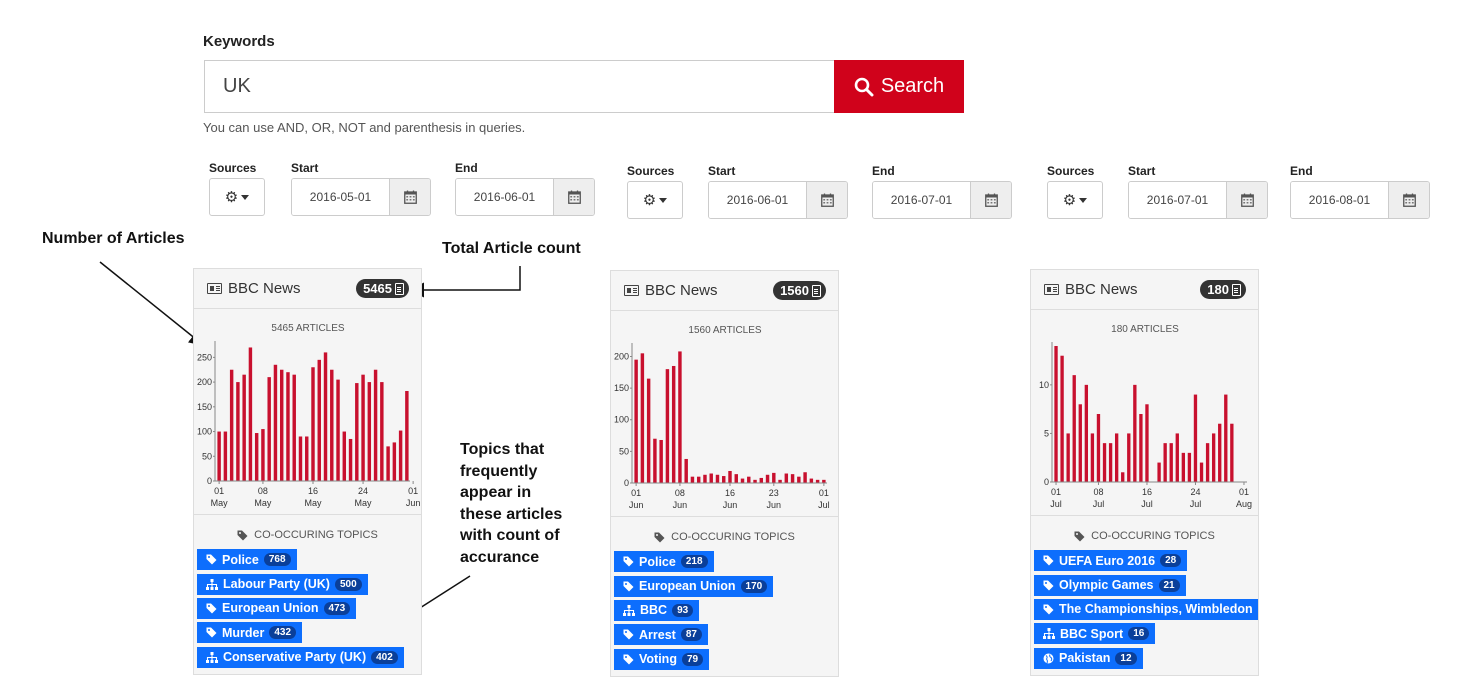 This screenshot has width=1472, height=687. I want to click on x-tick-label: 24, so click(1195, 492).